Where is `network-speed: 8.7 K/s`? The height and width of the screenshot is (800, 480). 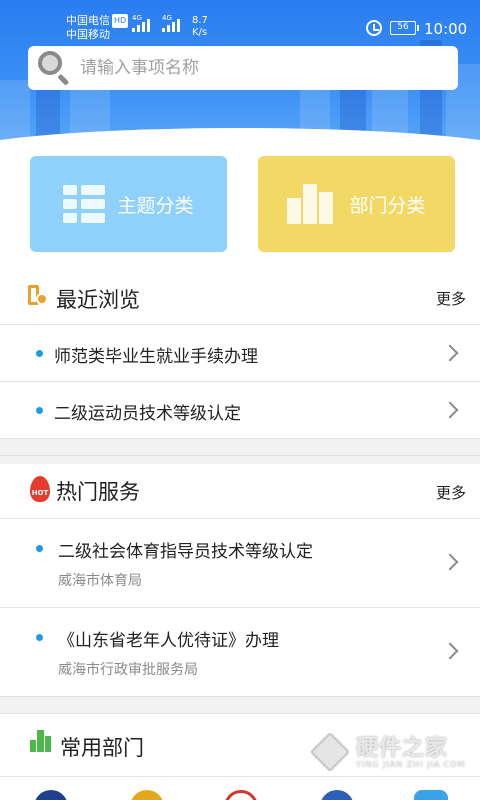
network-speed: 8.7 K/s is located at coordinates (200, 26).